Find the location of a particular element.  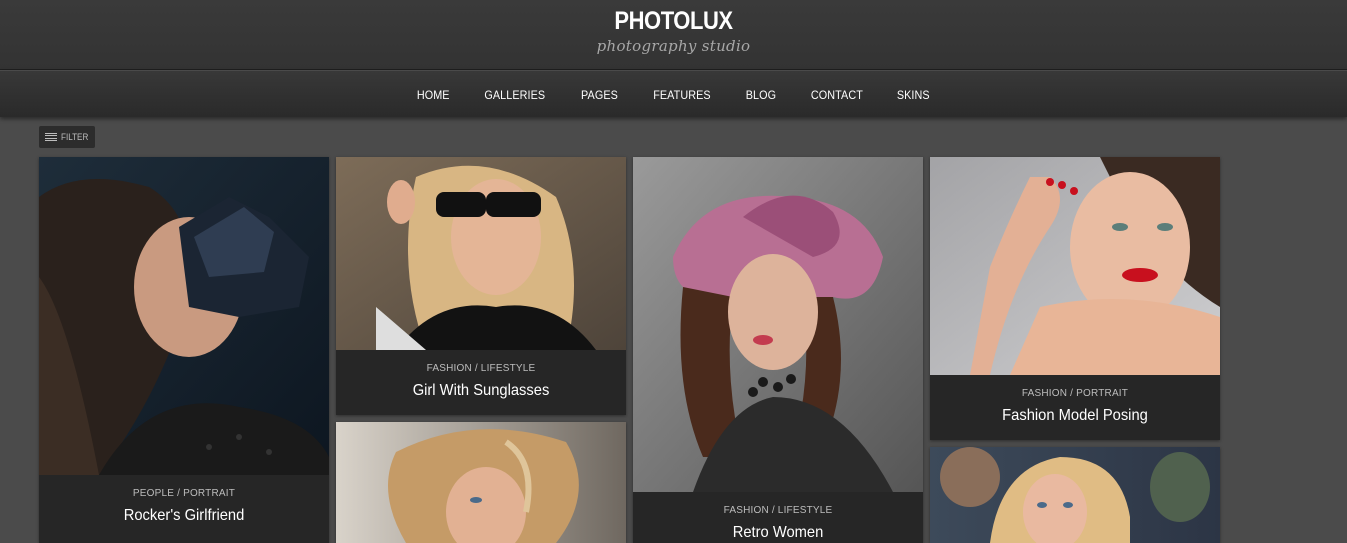

gallery-title: Fashion Model Posing is located at coordinates (1075, 416).